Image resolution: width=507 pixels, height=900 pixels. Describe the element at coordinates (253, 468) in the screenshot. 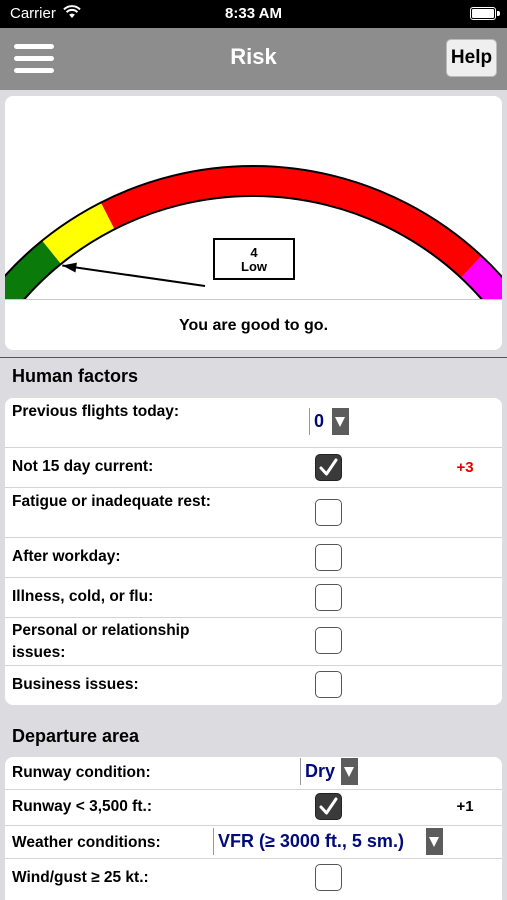

I see `row-not-15-day-current: Not 15 day current: +3` at that location.